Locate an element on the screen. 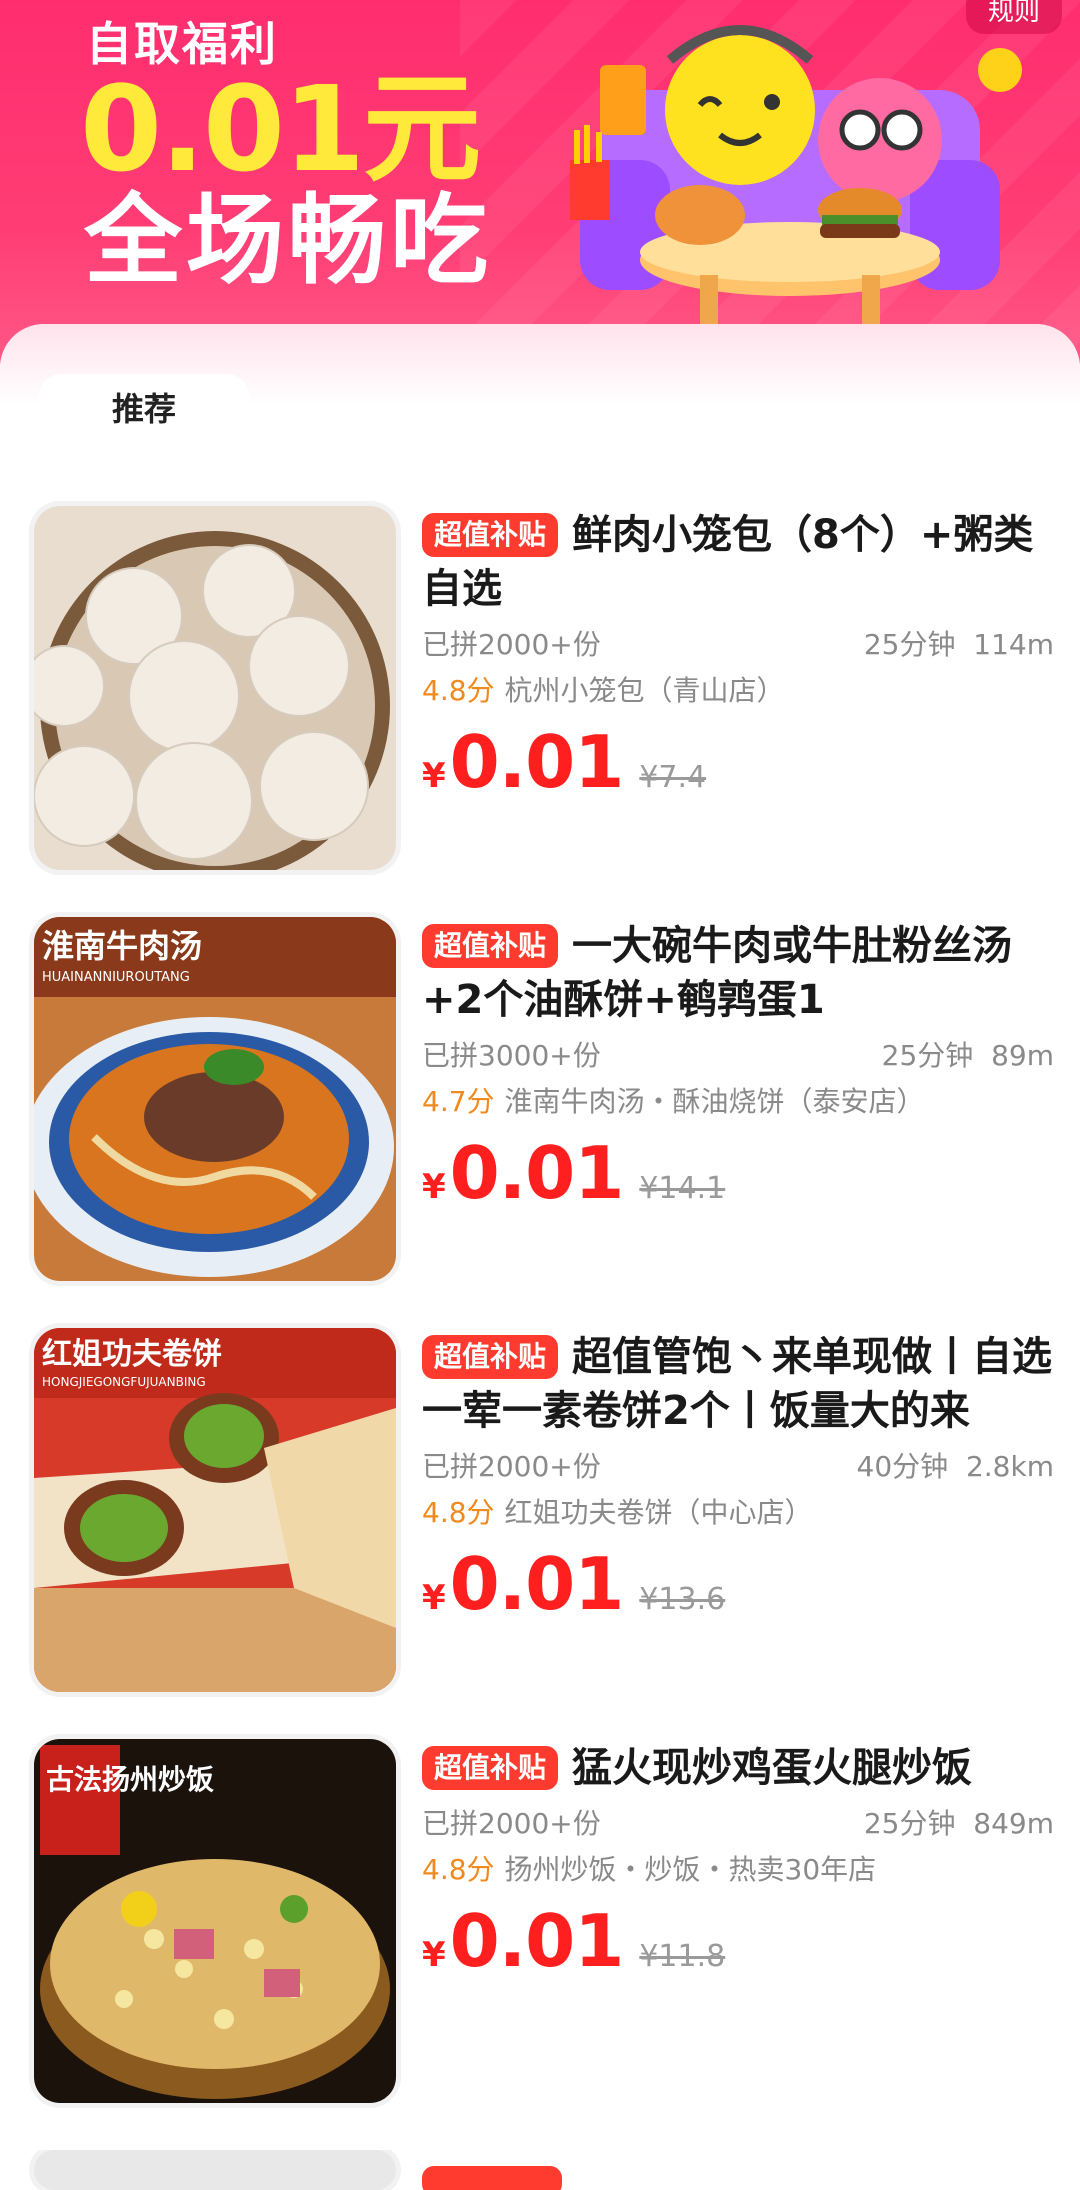 This screenshot has width=1080, height=2190. food-image: 淮南牛肉汤 HUAINANNIUROUTANG is located at coordinates (215, 1099).